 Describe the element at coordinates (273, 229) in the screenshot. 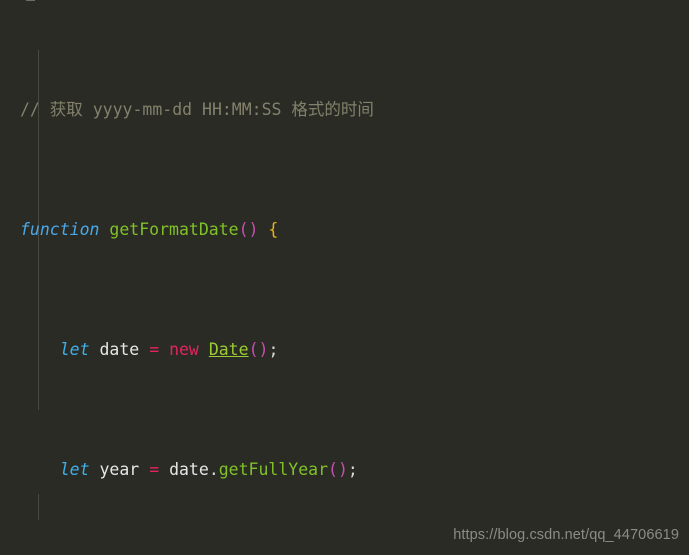

I see `brace-open: {` at that location.